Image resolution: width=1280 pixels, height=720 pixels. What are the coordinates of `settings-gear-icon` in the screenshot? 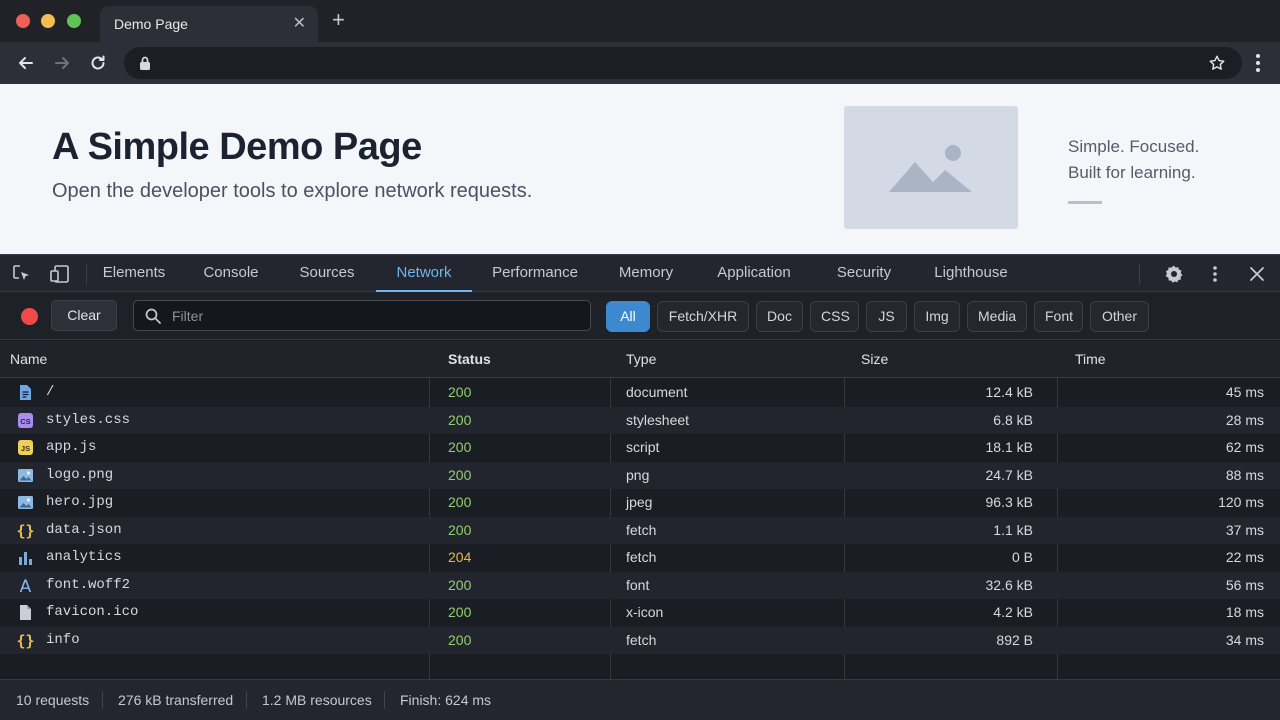 It's located at (1174, 274).